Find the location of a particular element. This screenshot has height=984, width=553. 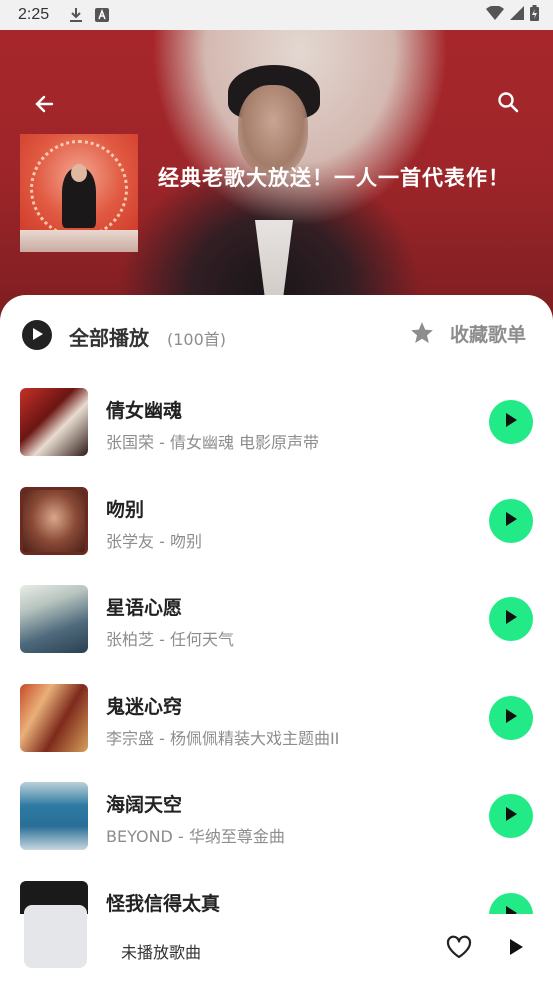

status-time: 2:25 is located at coordinates (34, 14).